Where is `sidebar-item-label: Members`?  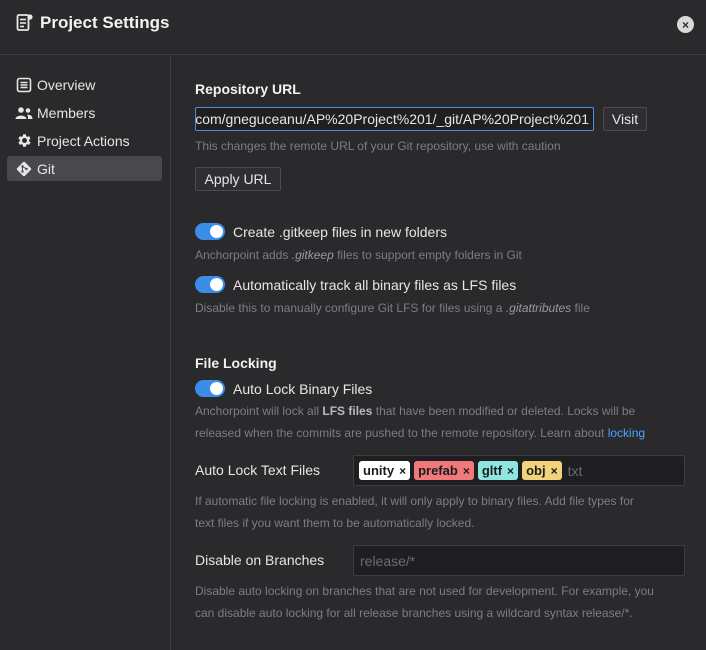
sidebar-item-label: Members is located at coordinates (66, 112).